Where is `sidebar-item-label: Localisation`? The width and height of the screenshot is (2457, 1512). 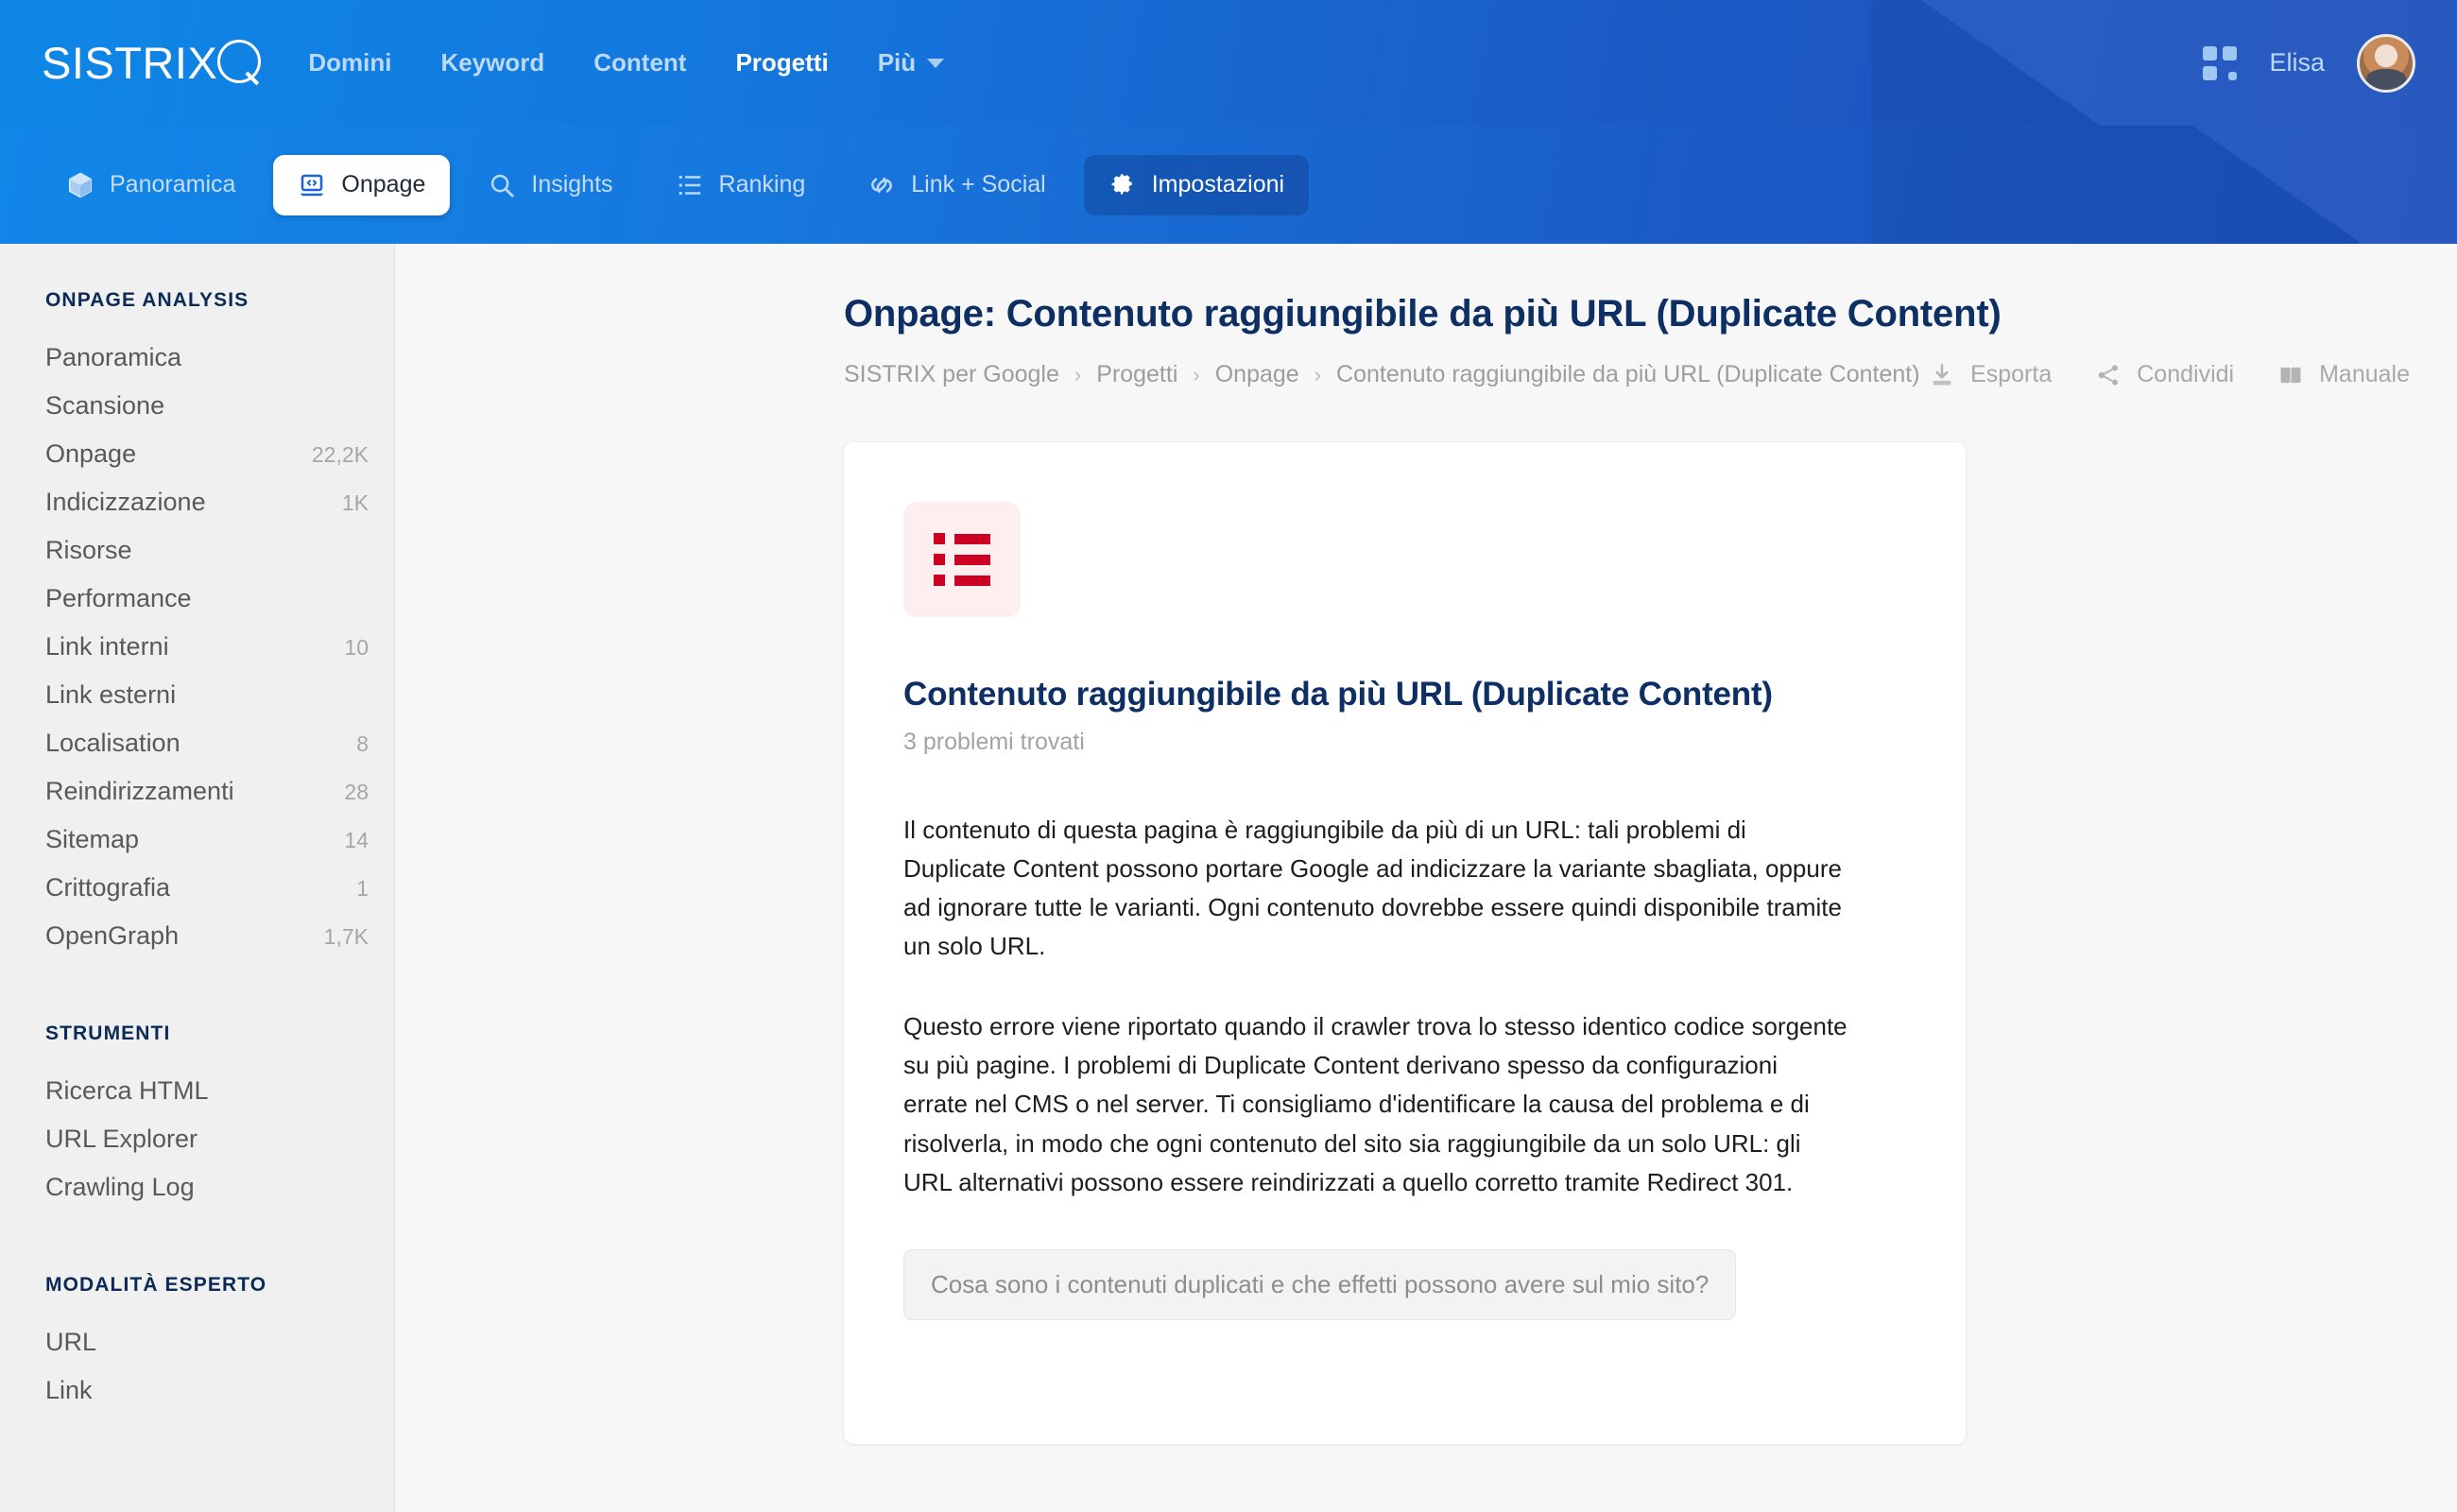 sidebar-item-label: Localisation is located at coordinates (112, 743).